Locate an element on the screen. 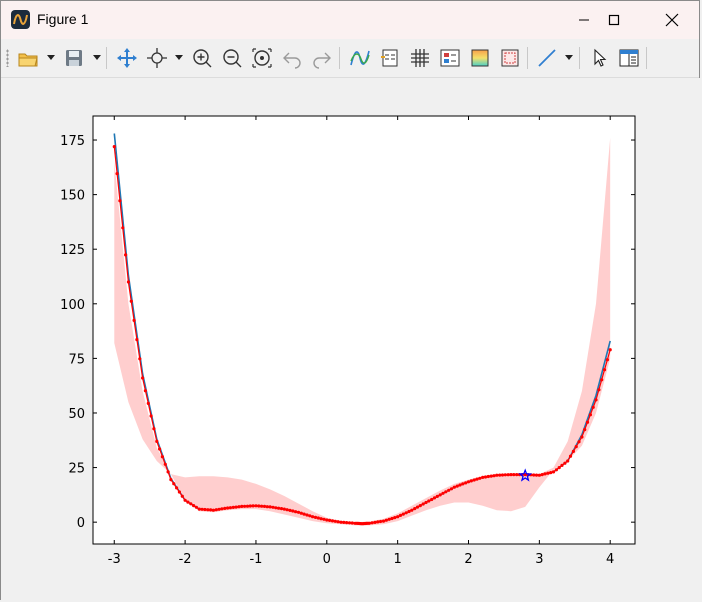 The width and height of the screenshot is (702, 602). chevron-down-icon is located at coordinates (569, 57).